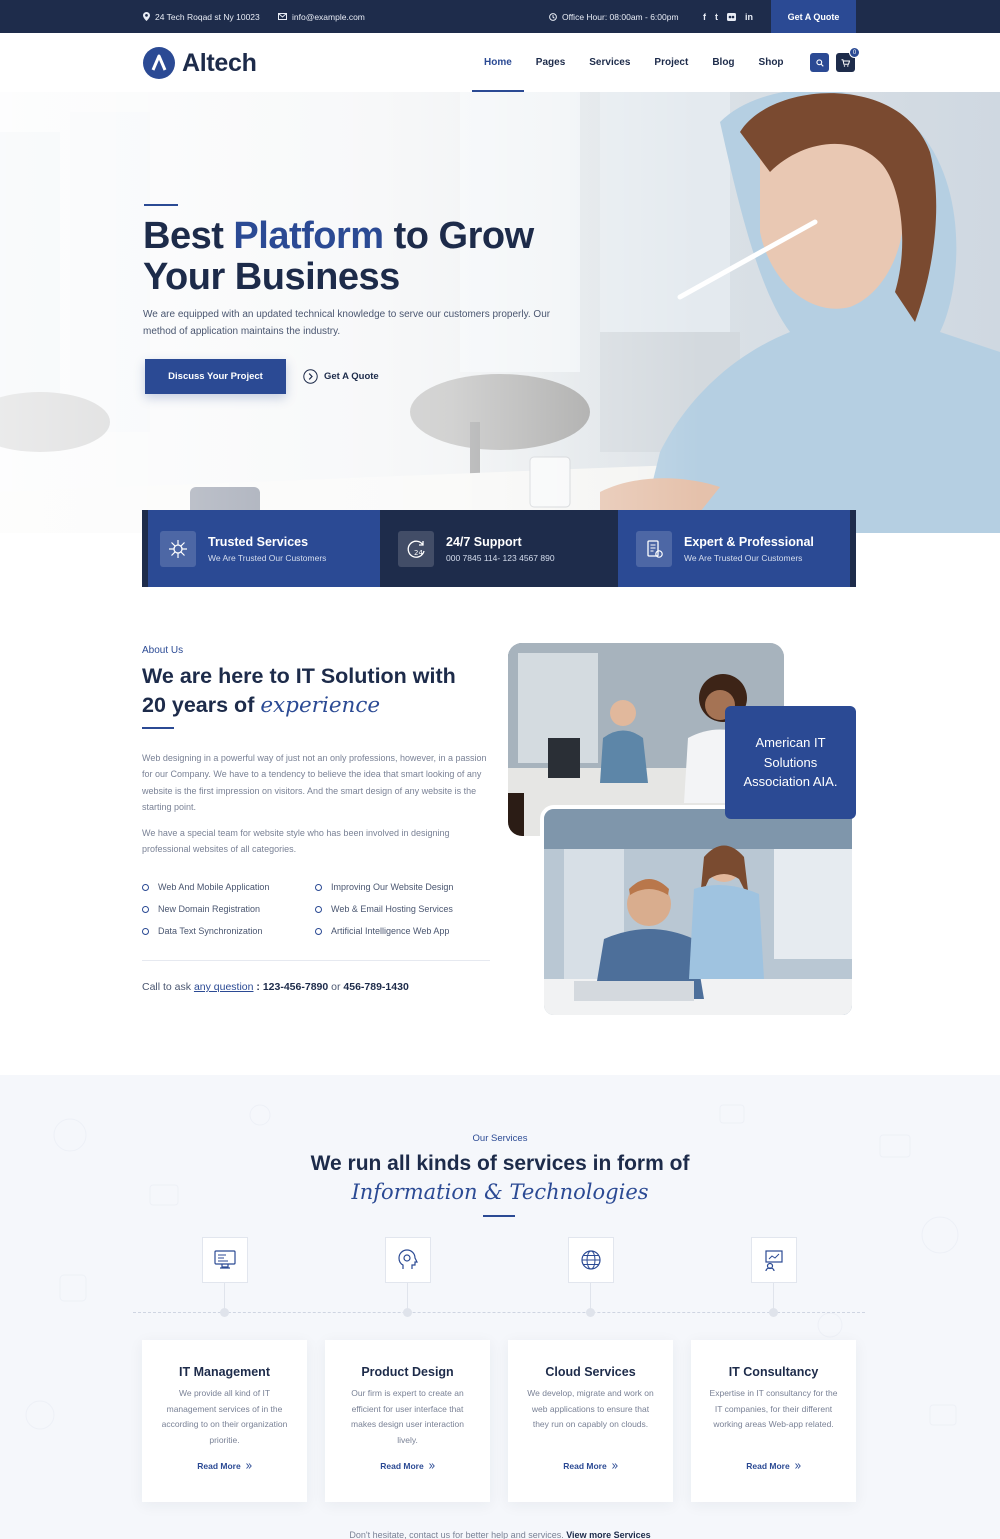 This screenshot has width=1000, height=1539. What do you see at coordinates (608, 1534) in the screenshot?
I see `view-more-services-link: View more Services` at bounding box center [608, 1534].